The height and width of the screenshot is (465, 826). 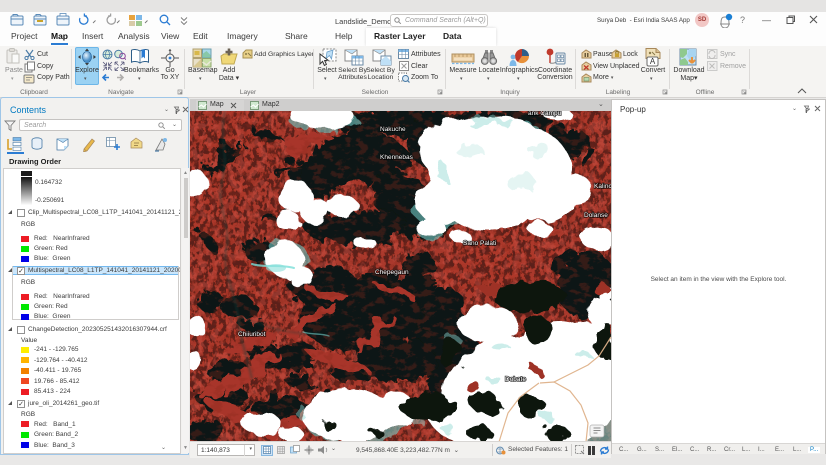 What do you see at coordinates (515, 379) in the screenshot?
I see `svg-text: Dobate` at bounding box center [515, 379].